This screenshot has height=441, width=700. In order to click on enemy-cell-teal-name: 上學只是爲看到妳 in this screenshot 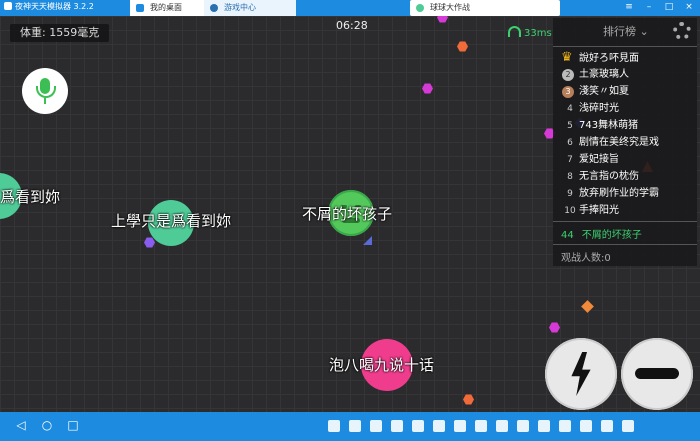, I will do `click(171, 221)`.